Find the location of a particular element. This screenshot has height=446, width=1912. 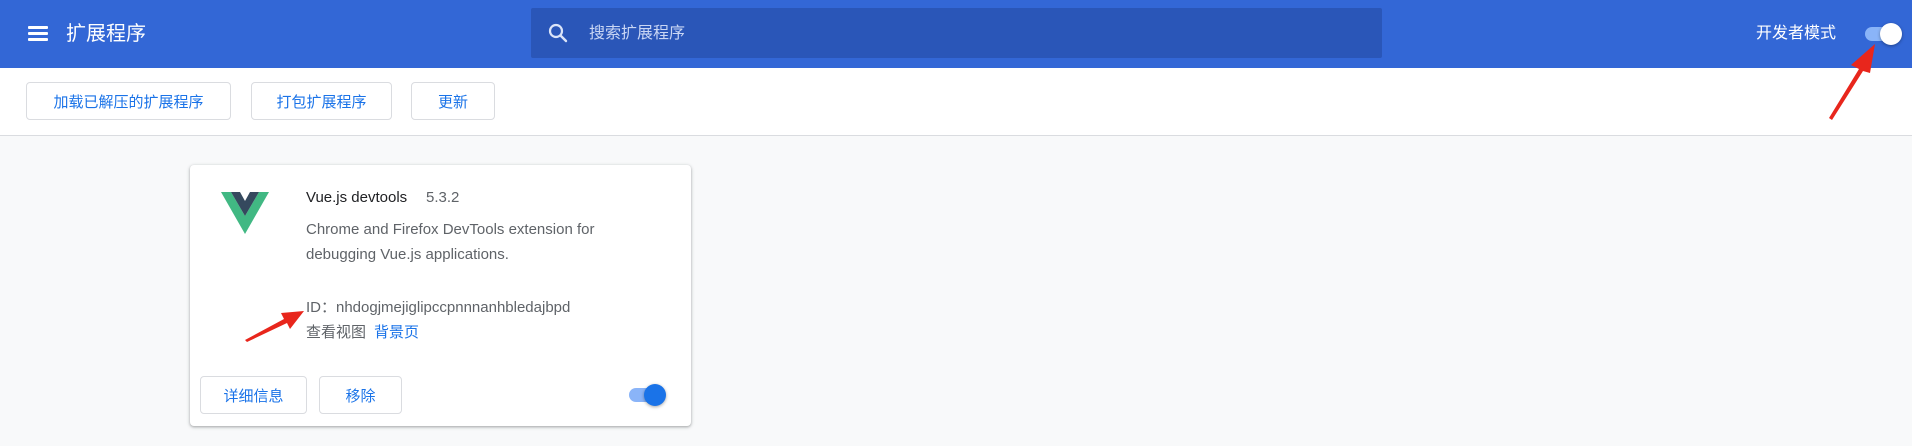

search-icon is located at coordinates (558, 33).